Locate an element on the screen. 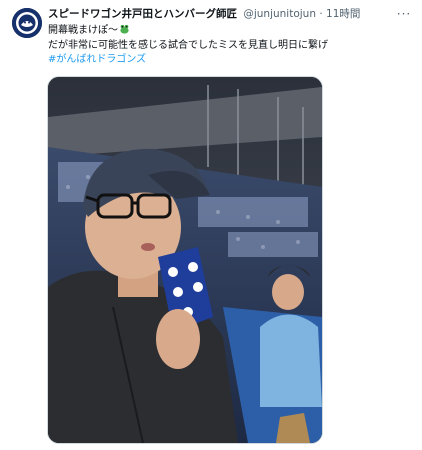 This screenshot has height=450, width=422. more-options-button: ··· is located at coordinates (404, 14).